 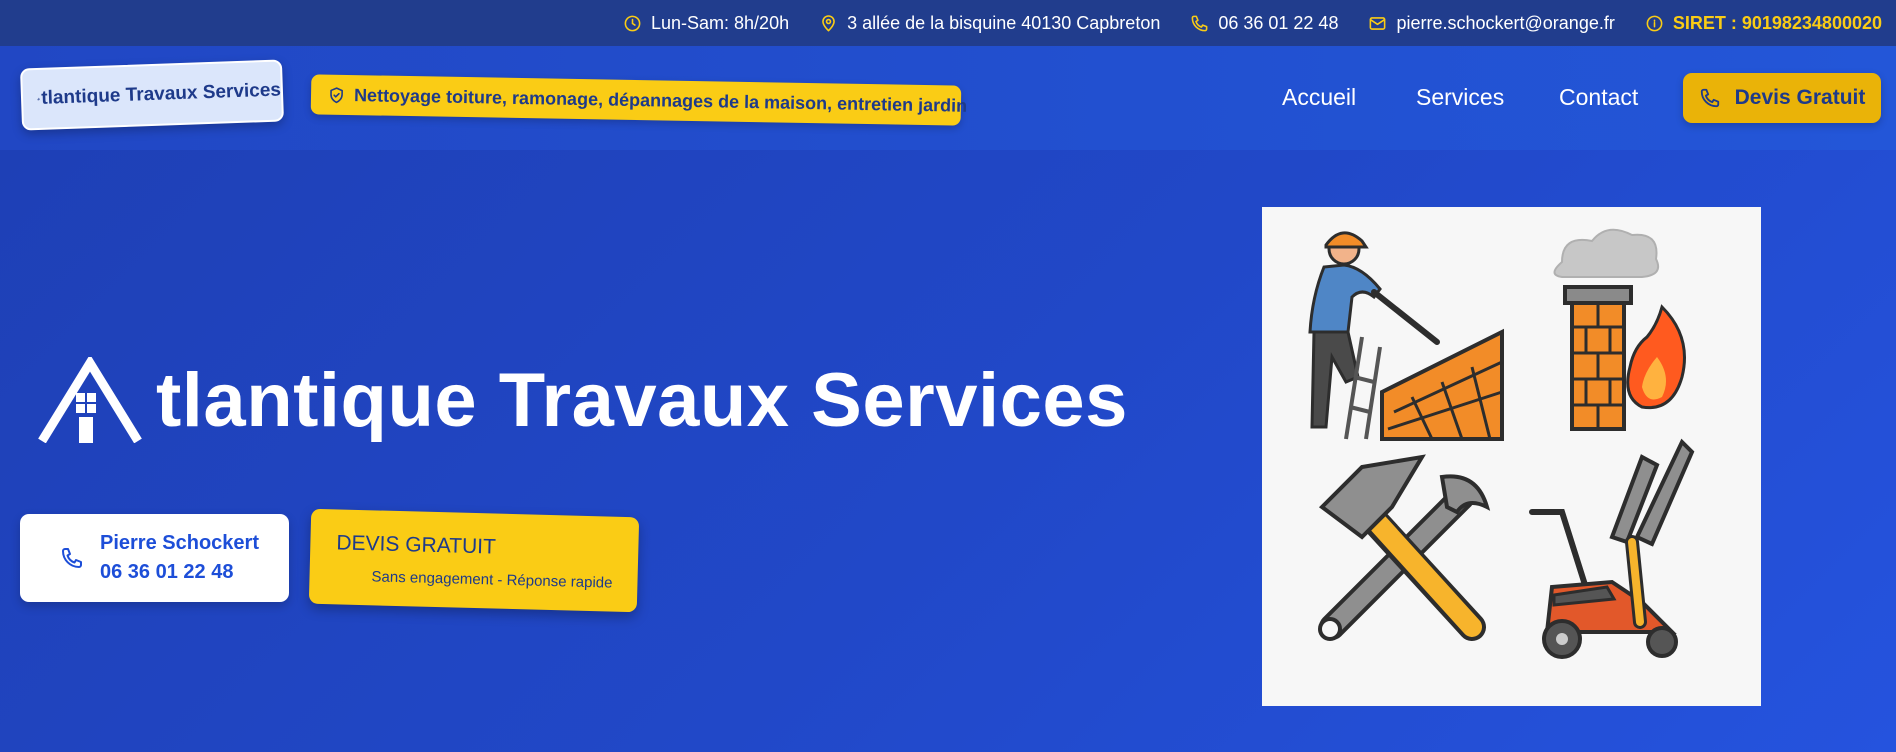 What do you see at coordinates (828, 23) in the screenshot?
I see `map-pin-icon` at bounding box center [828, 23].